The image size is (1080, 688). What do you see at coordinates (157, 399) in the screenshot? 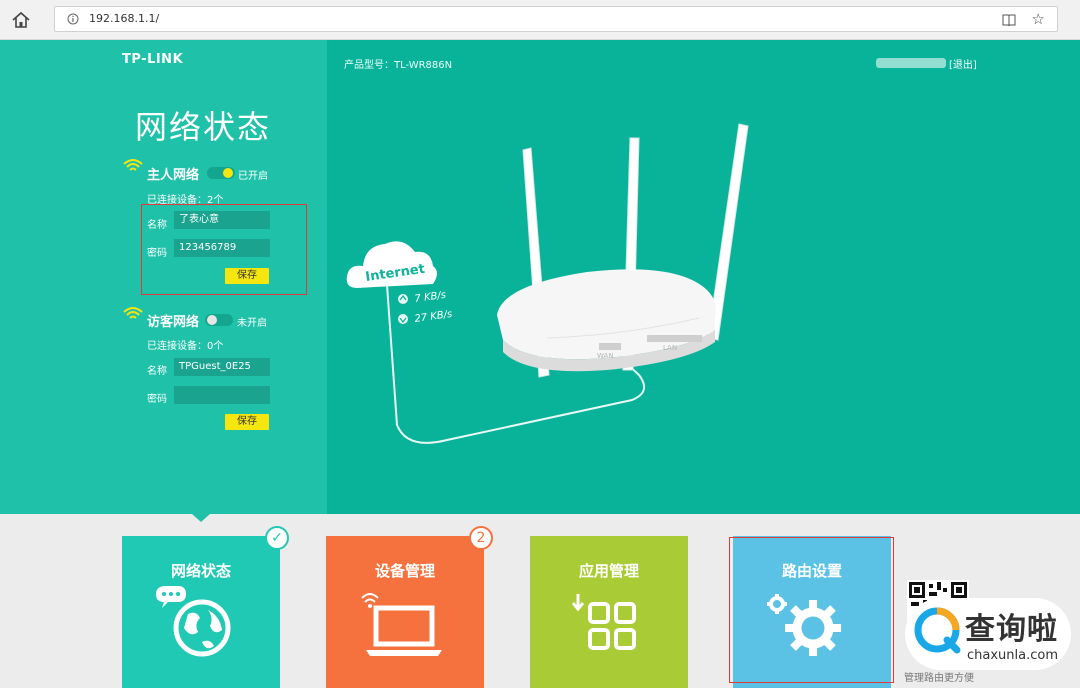
I see `guest-password-label: 密码` at bounding box center [157, 399].